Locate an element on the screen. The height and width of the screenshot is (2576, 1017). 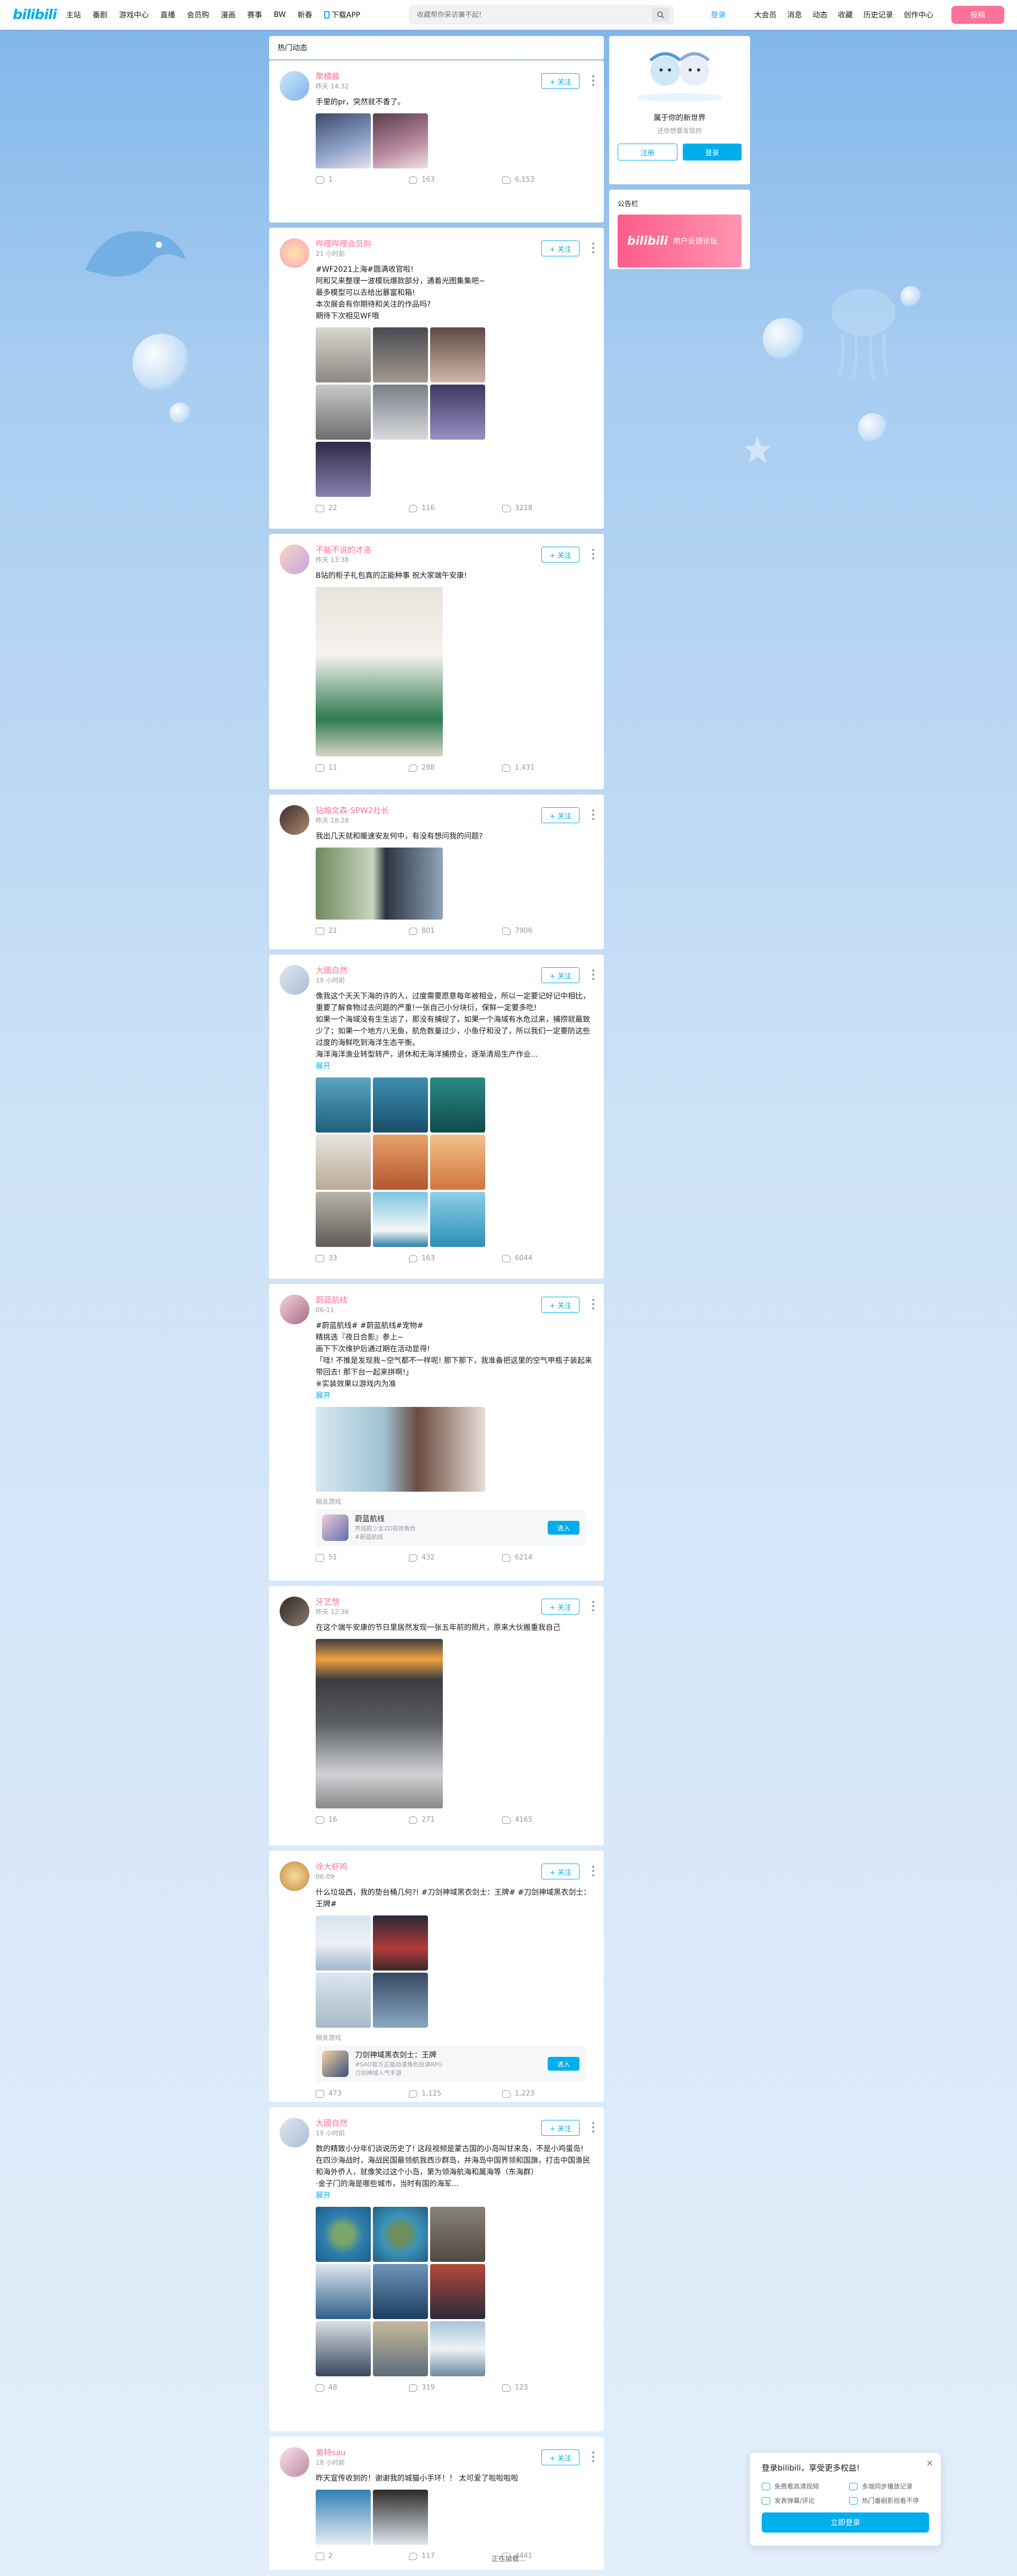
like-button: 123 is located at coordinates (548, 2388).